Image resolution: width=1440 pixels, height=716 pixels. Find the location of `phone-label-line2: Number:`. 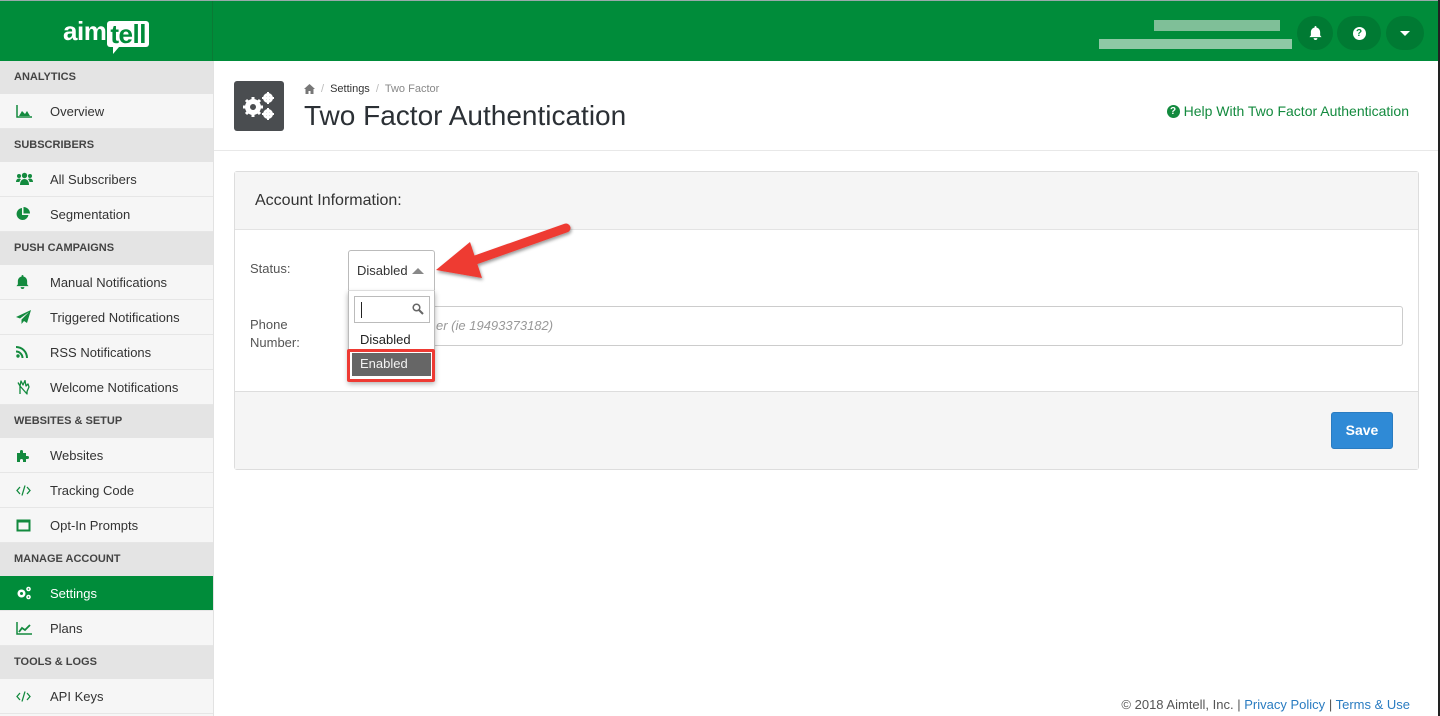

phone-label-line2: Number: is located at coordinates (275, 342).